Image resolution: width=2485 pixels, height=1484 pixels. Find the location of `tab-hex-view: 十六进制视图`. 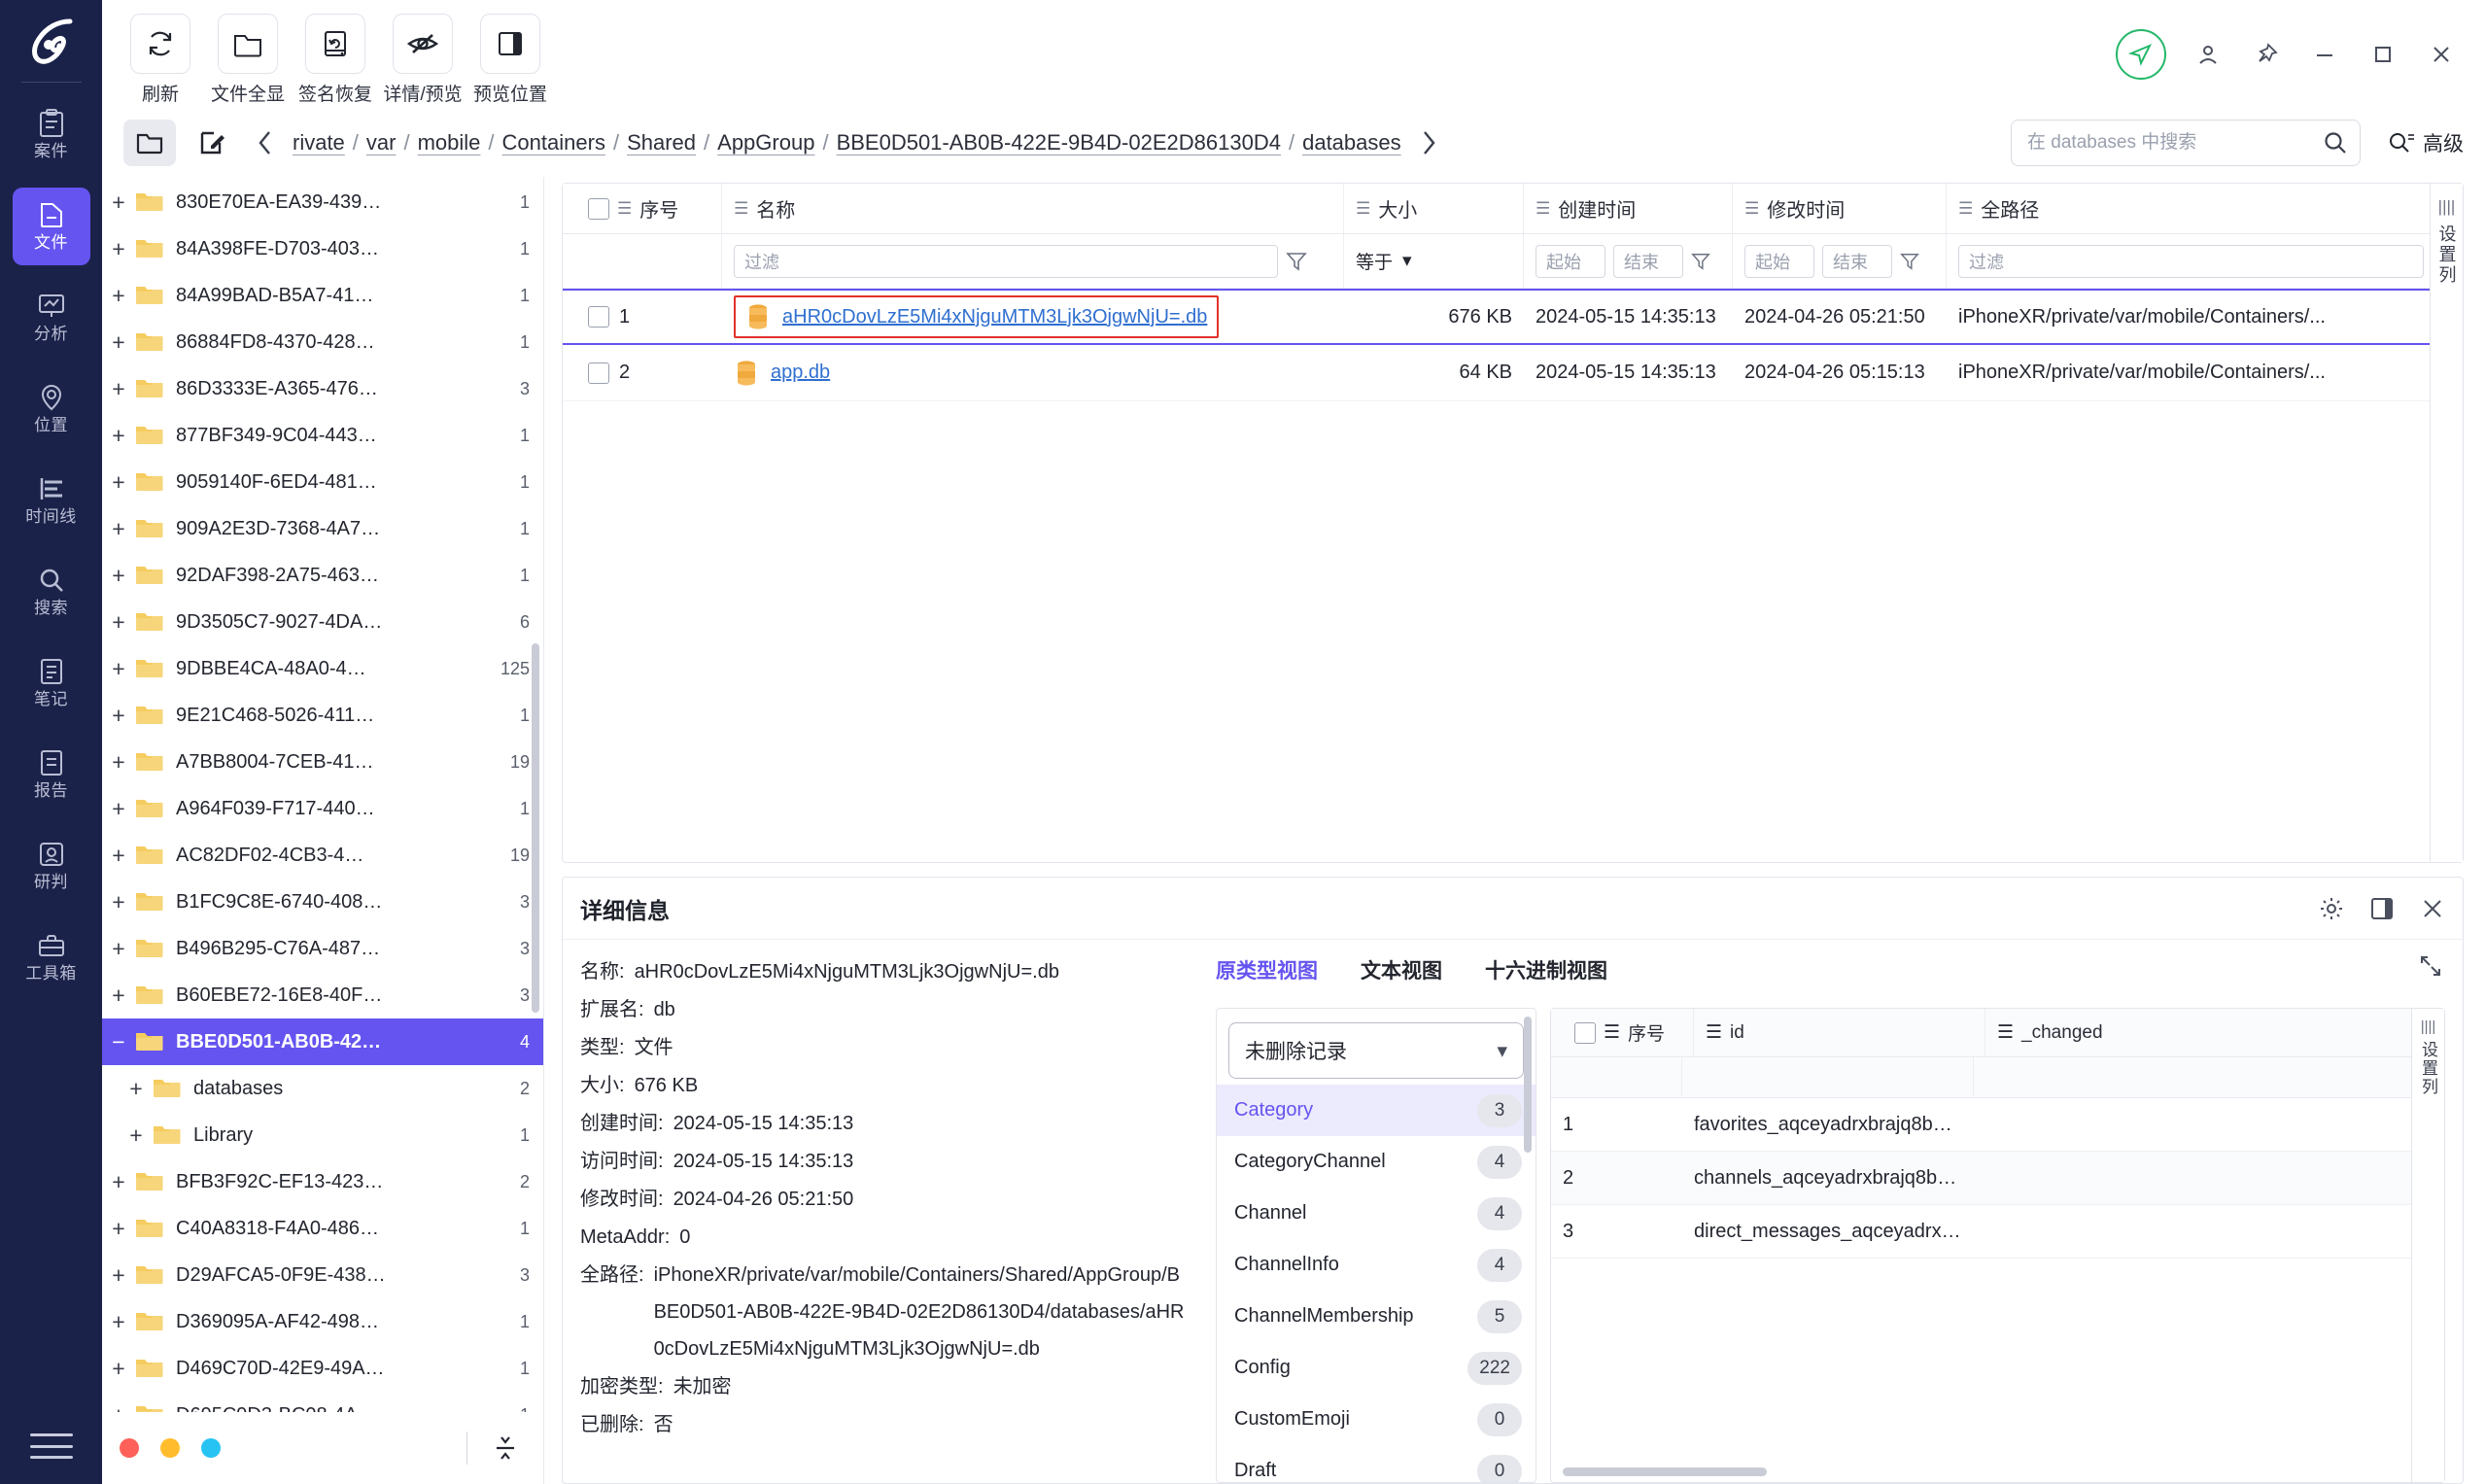

tab-hex-view: 十六进制视图 is located at coordinates (1546, 974).